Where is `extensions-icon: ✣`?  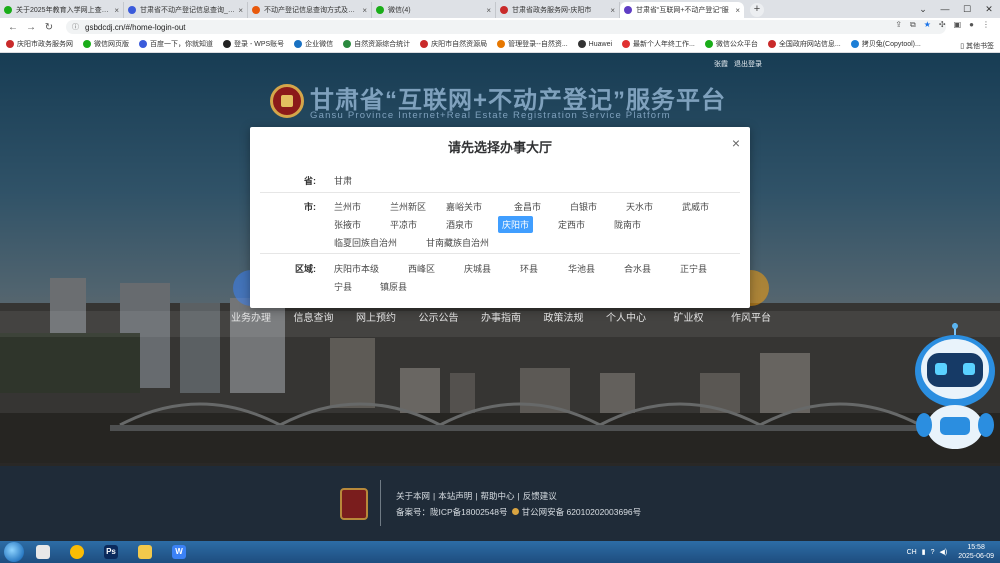
extensions-icon: ✣ is located at coordinates (942, 25).